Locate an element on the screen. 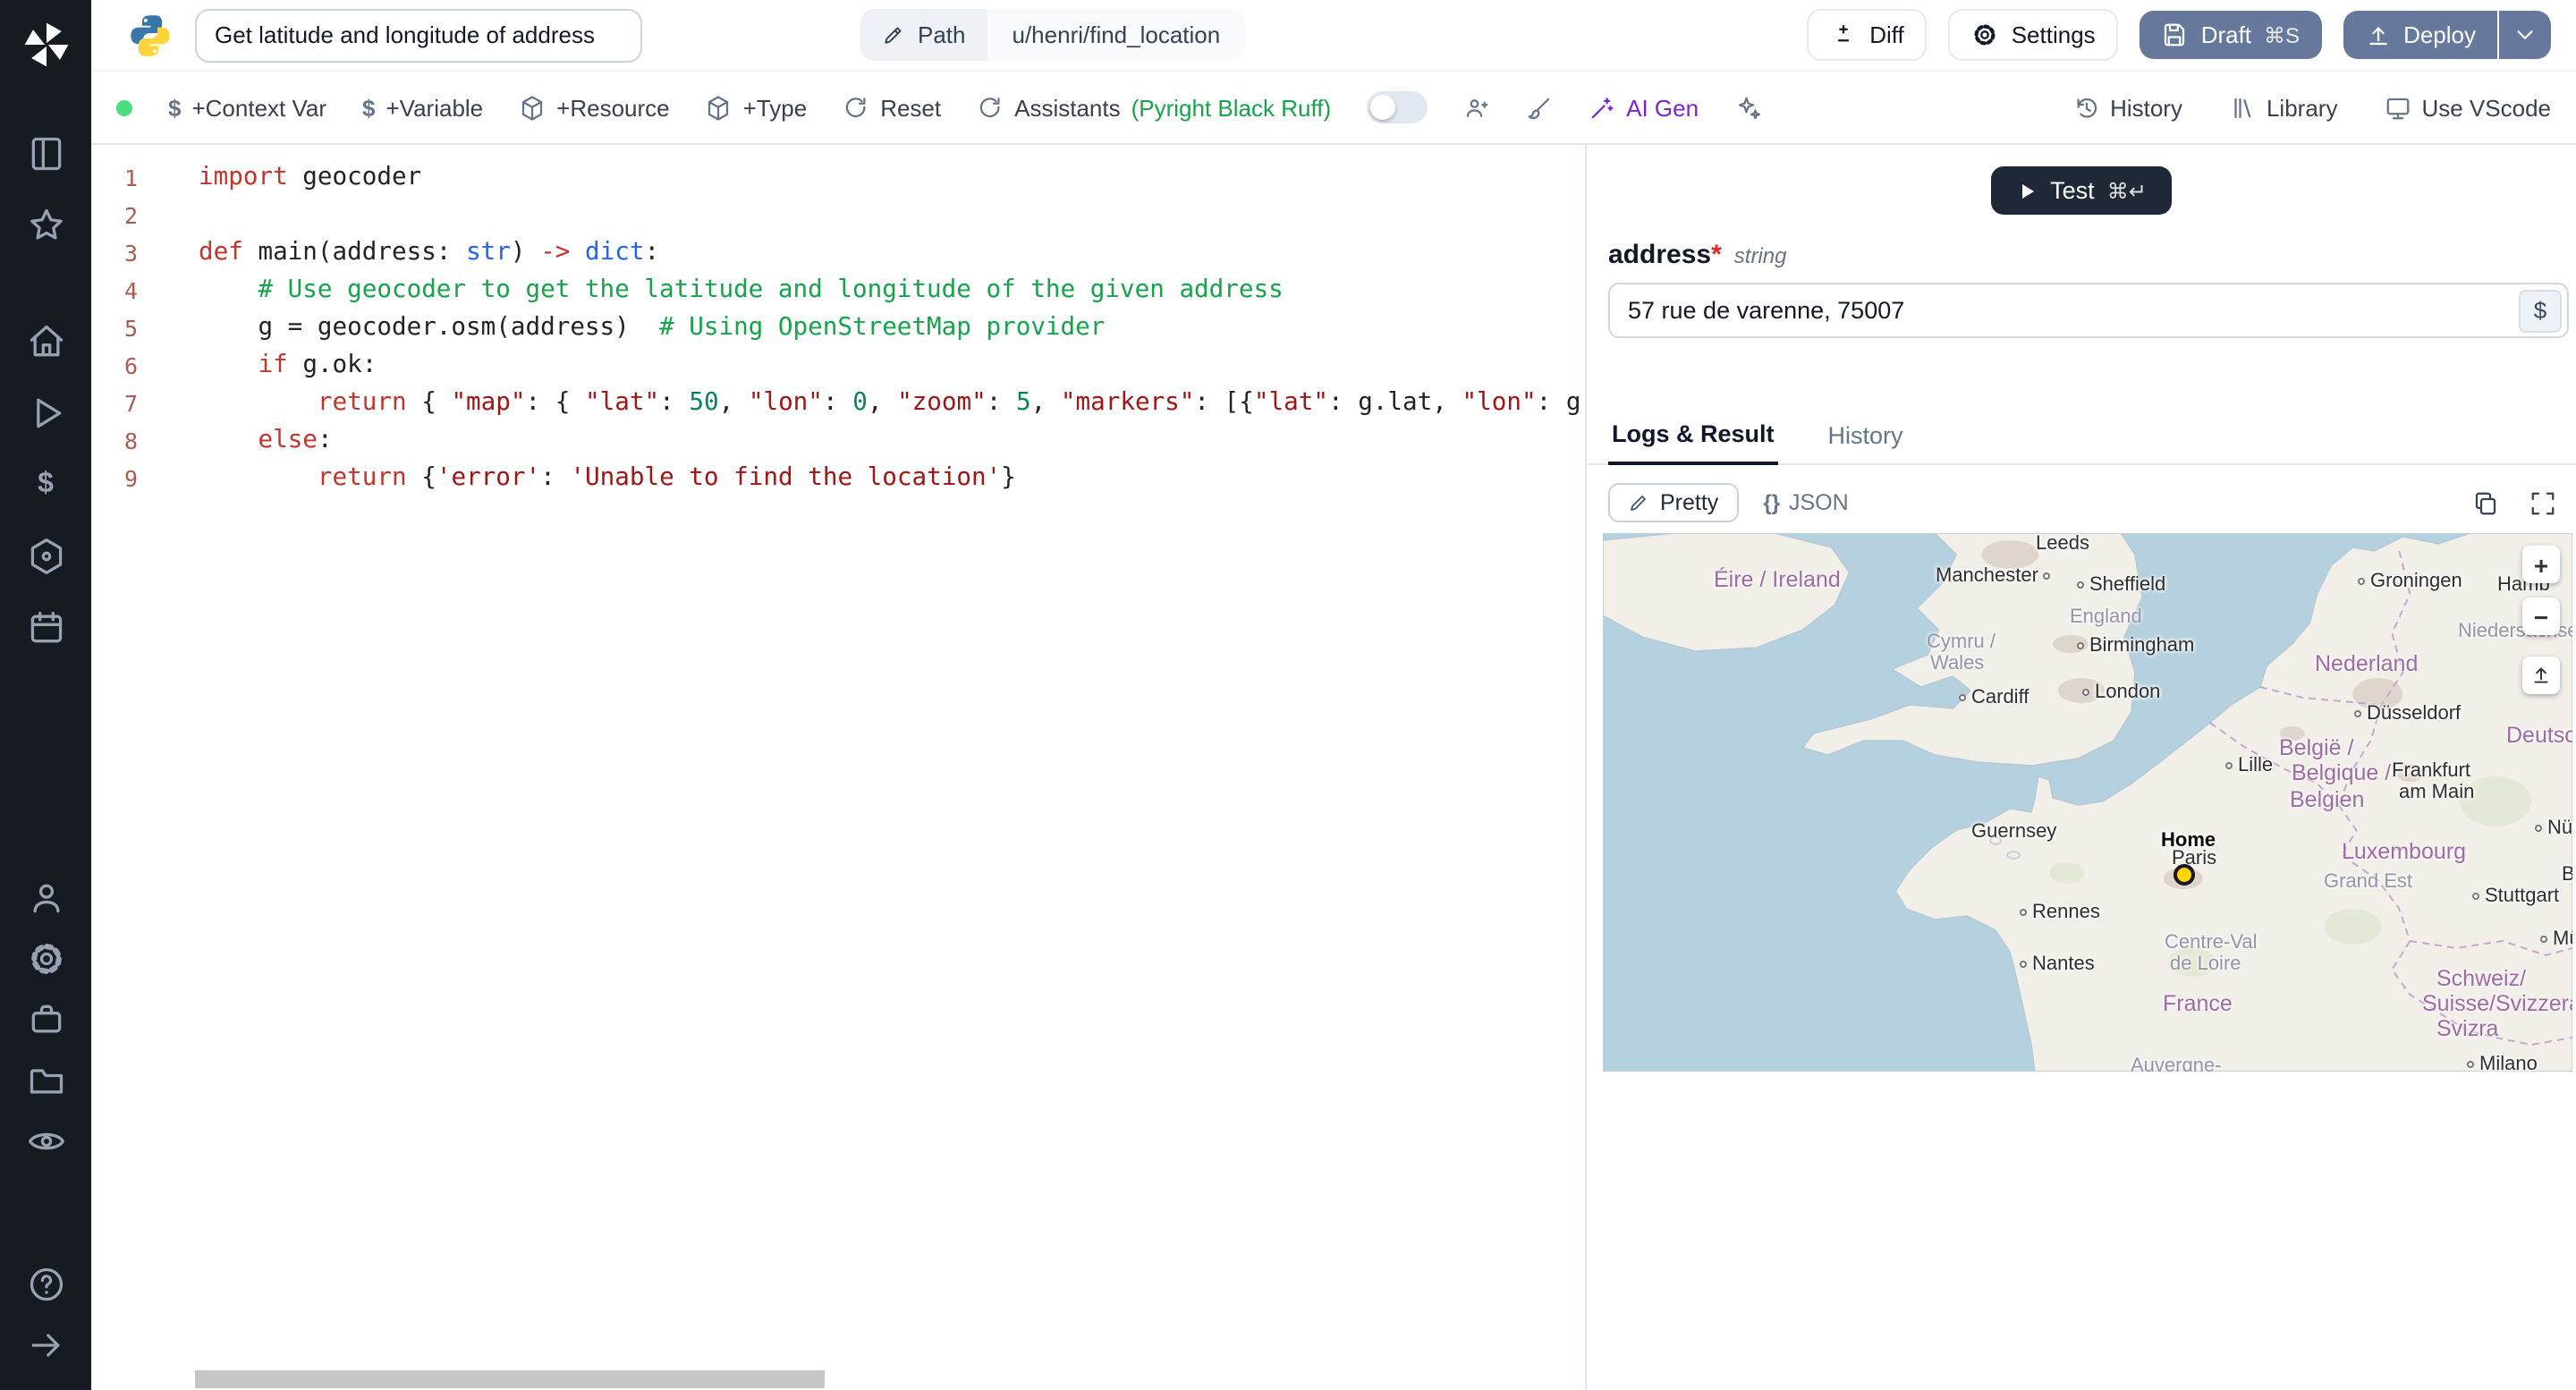 This screenshot has width=2576, height=1390. draft-shortcut: ⌘S is located at coordinates (2282, 34).